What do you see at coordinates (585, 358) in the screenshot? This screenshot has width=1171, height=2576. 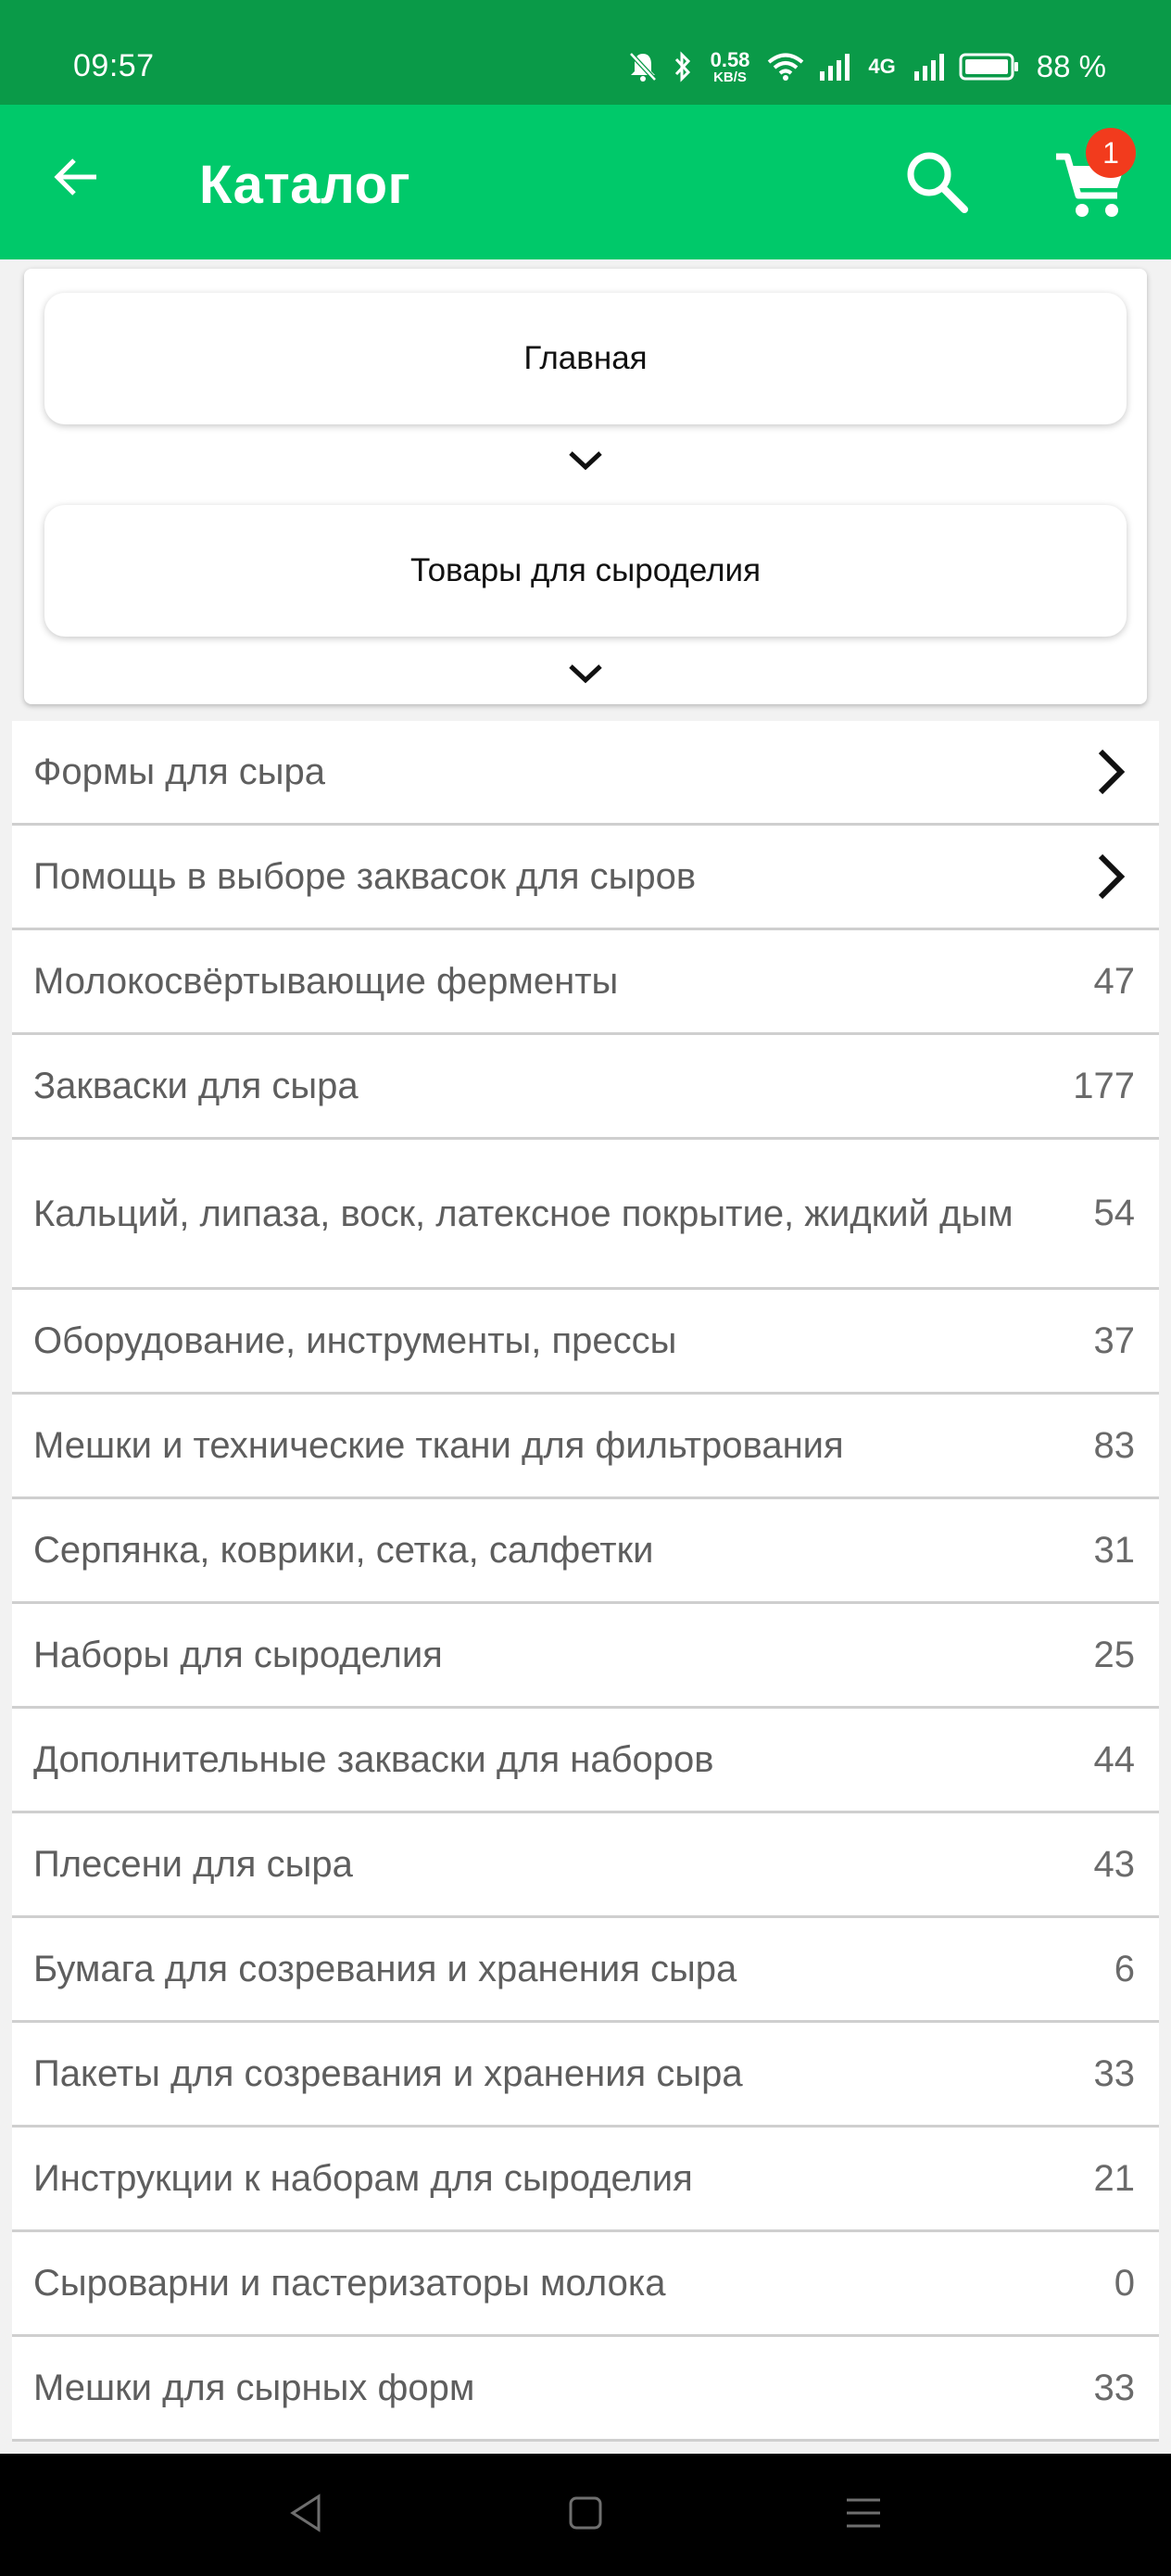 I see `breadcrumb-home: Главная` at bounding box center [585, 358].